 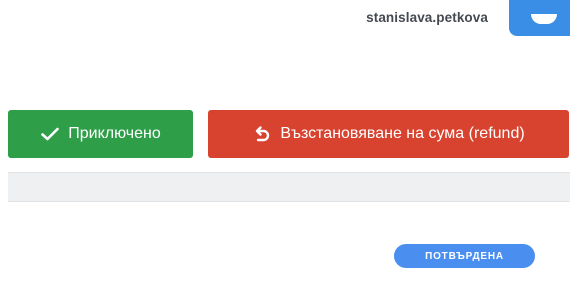 I want to click on avatar, so click(x=539, y=18).